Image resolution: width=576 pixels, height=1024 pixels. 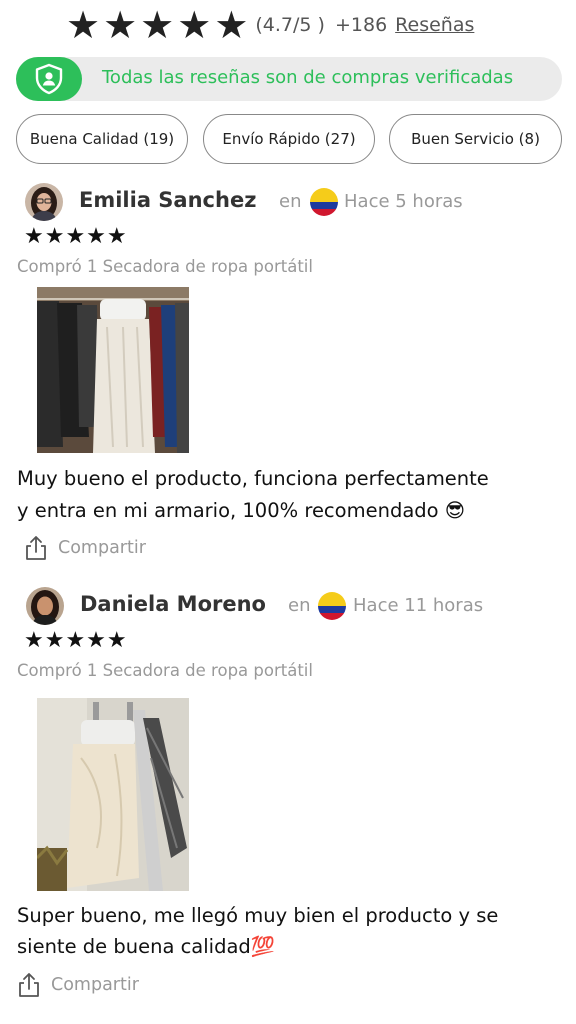 I want to click on chip-buen-servicio: Buen Servicio (8), so click(x=475, y=139).